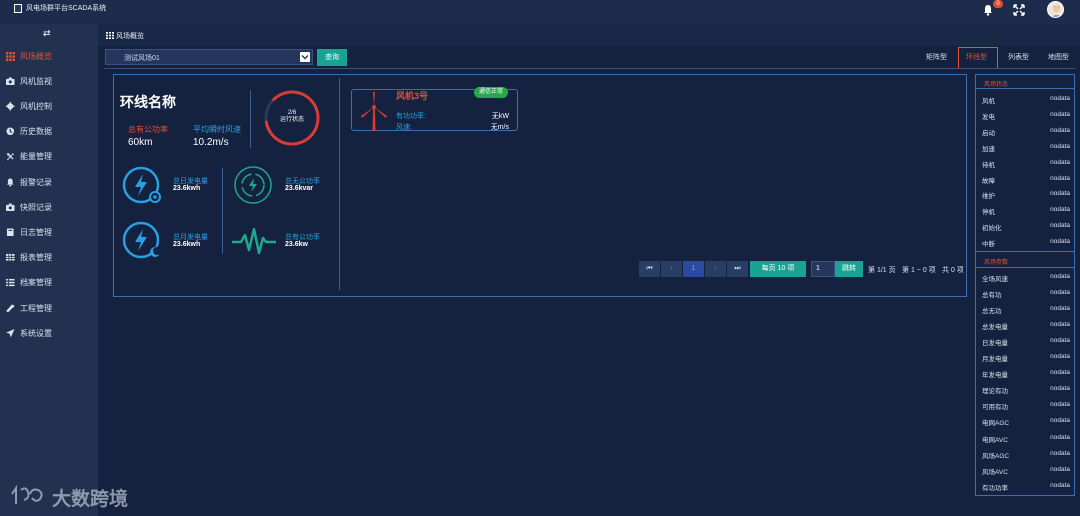 The height and width of the screenshot is (516, 1080). Describe the element at coordinates (404, 127) in the screenshot. I see `wind-label: 风速:` at that location.